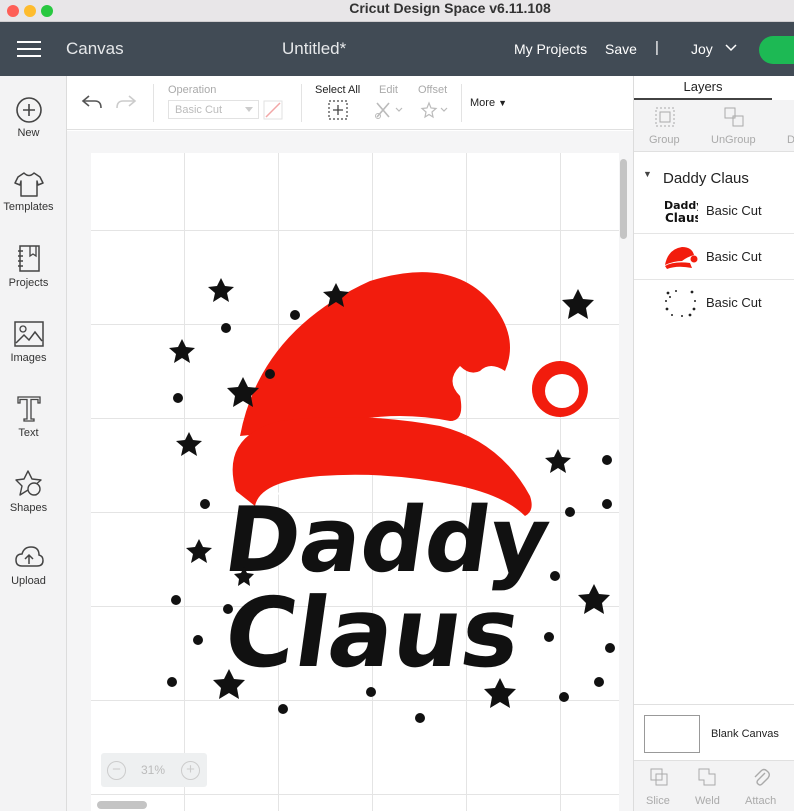 The image size is (794, 811). I want to click on undo-icon, so click(92, 102).